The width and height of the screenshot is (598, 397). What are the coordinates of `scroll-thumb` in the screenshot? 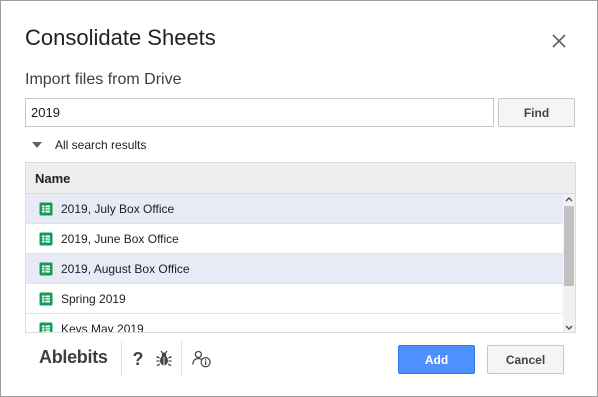 It's located at (569, 246).